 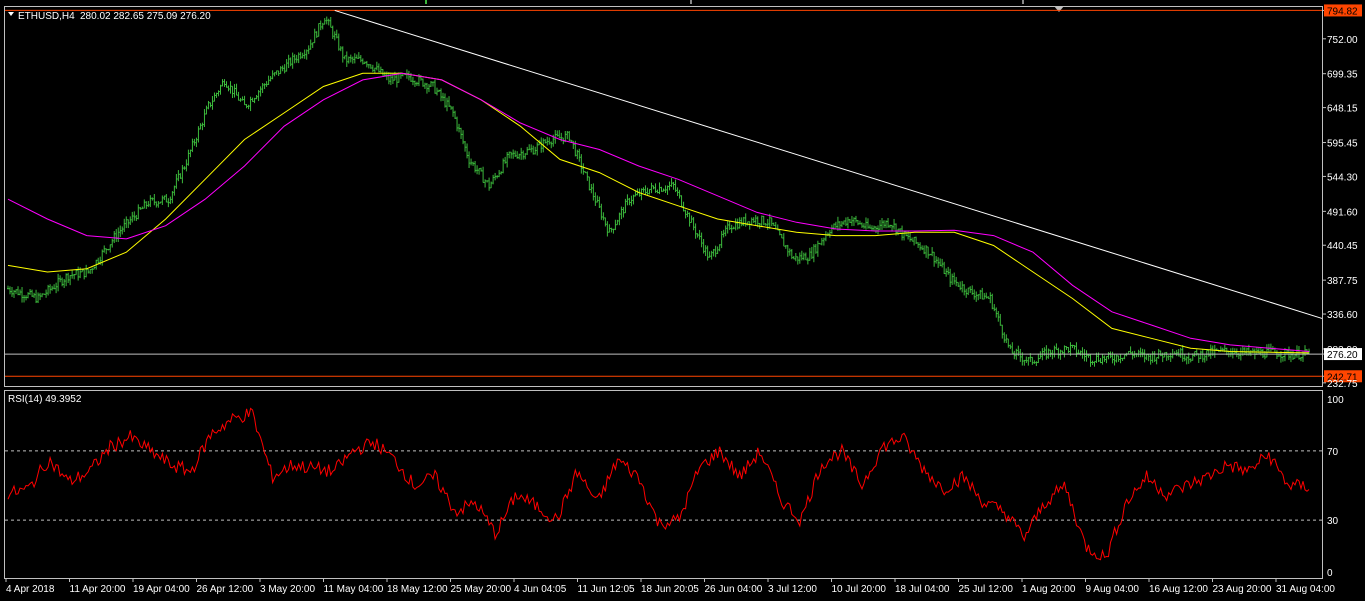 What do you see at coordinates (1242, 589) in the screenshot?
I see `time-tick-label: 23 Aug 20:00` at bounding box center [1242, 589].